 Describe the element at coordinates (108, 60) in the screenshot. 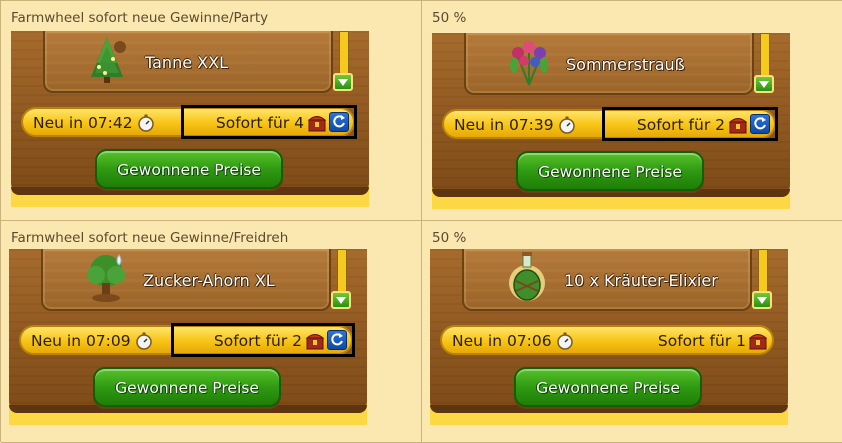

I see `fir-tree-icon` at that location.